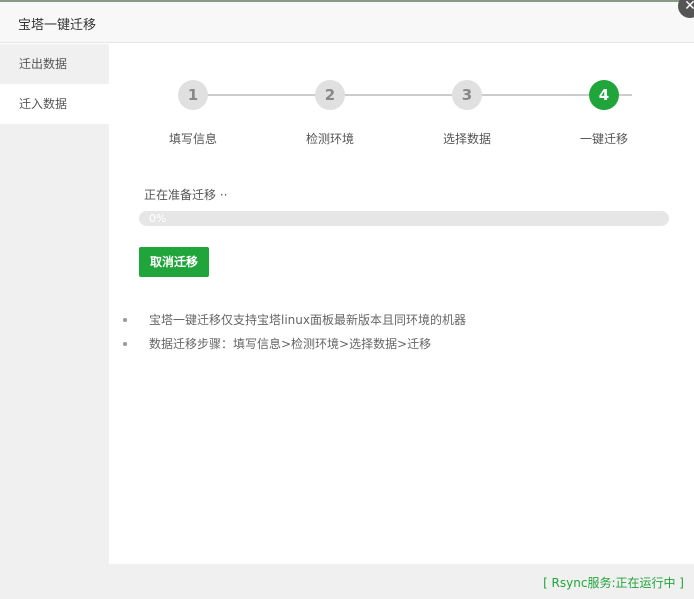  What do you see at coordinates (347, 22) in the screenshot?
I see `window-titlebar: 宝塔一键迁移` at bounding box center [347, 22].